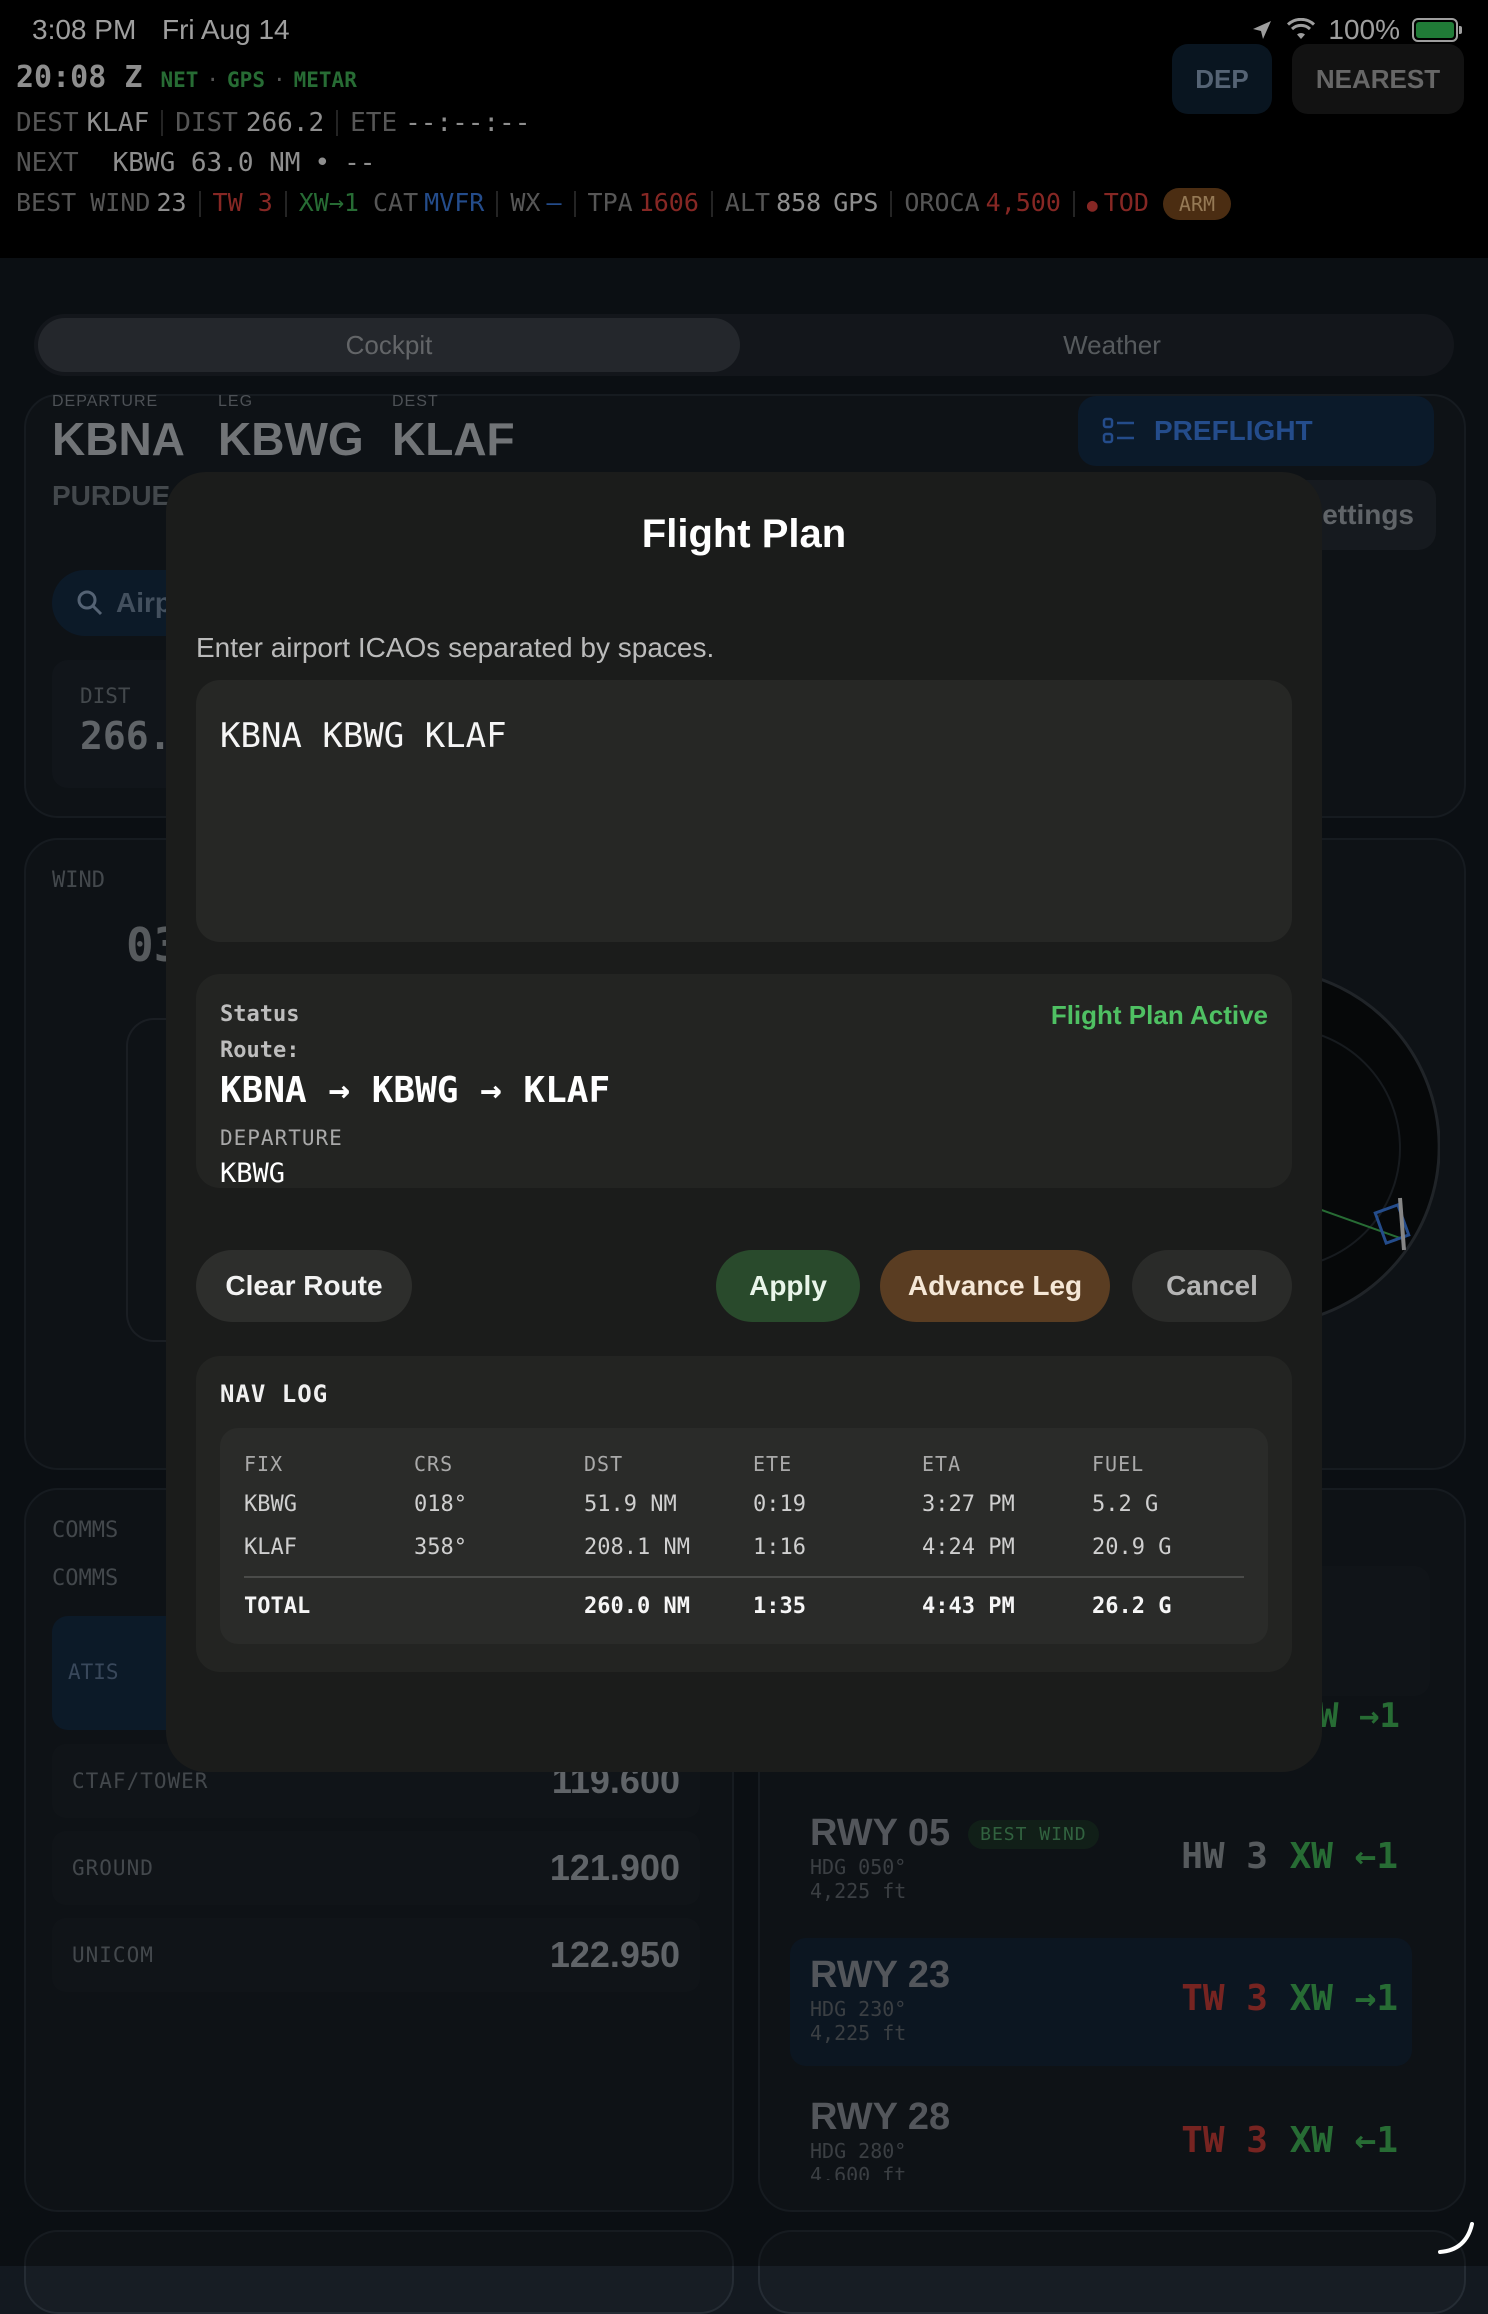  I want to click on col-header-ete: ETE, so click(773, 1464).